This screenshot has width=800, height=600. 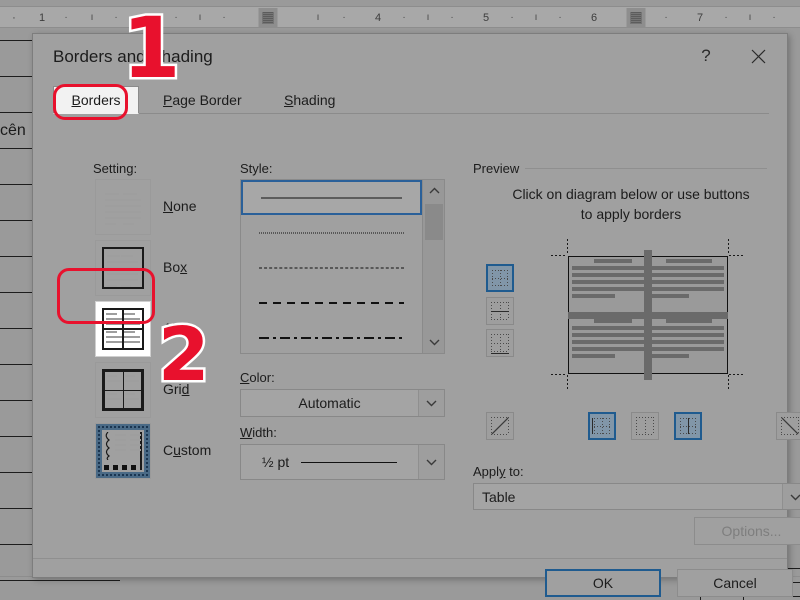 What do you see at coordinates (410, 558) in the screenshot?
I see `footer-separator` at bounding box center [410, 558].